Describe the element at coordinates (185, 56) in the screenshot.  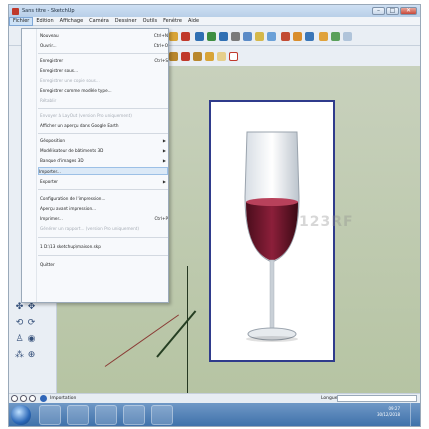
I see `top-view-icon` at that location.